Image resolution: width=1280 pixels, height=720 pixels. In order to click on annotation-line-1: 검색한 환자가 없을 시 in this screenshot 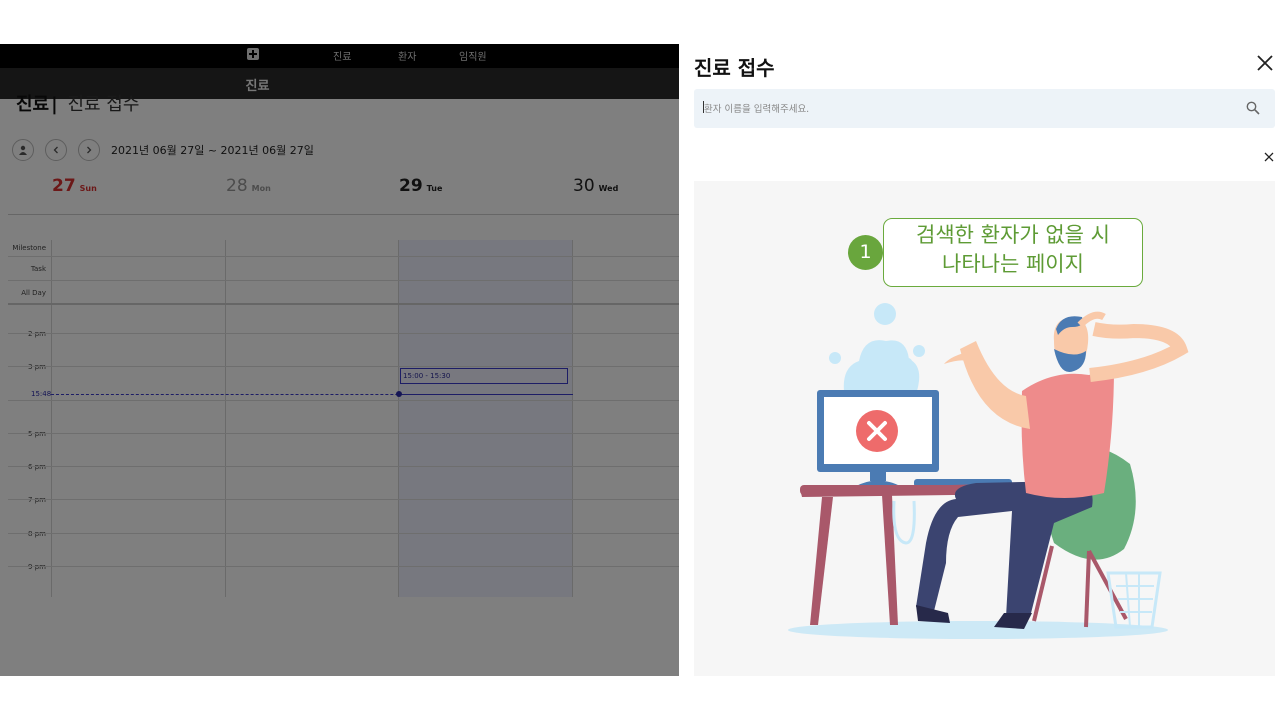, I will do `click(1013, 235)`.